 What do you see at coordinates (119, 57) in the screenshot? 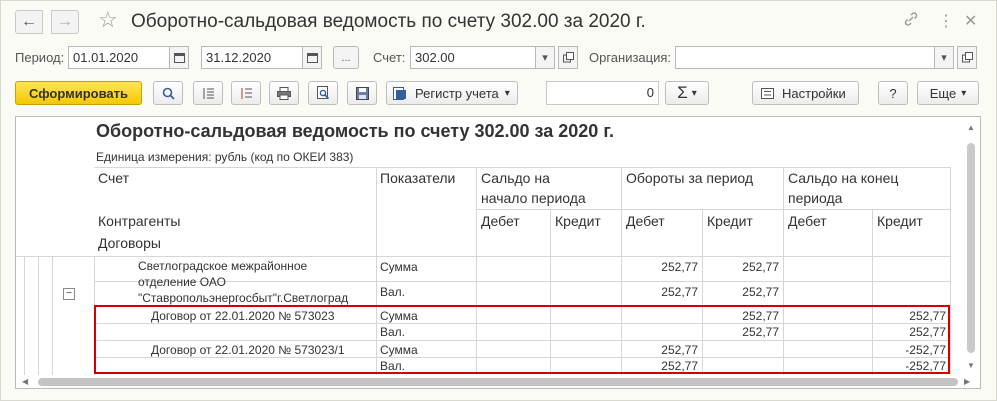
I see `date-from-field: 01.01.2020` at bounding box center [119, 57].